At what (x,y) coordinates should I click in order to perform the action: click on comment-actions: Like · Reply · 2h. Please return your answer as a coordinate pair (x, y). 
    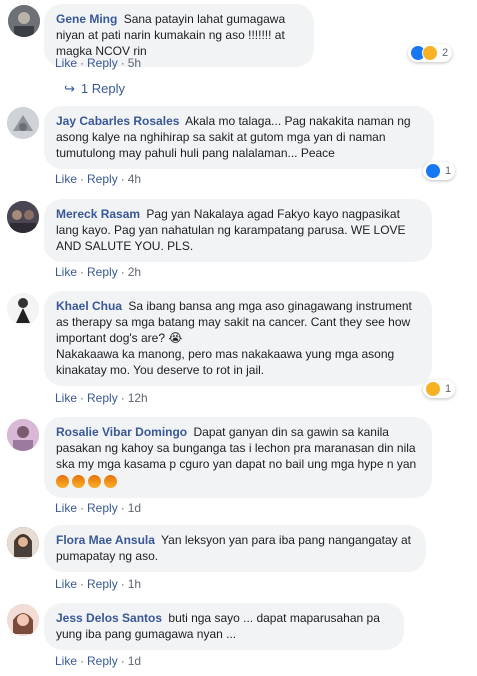
    Looking at the image, I should click on (98, 272).